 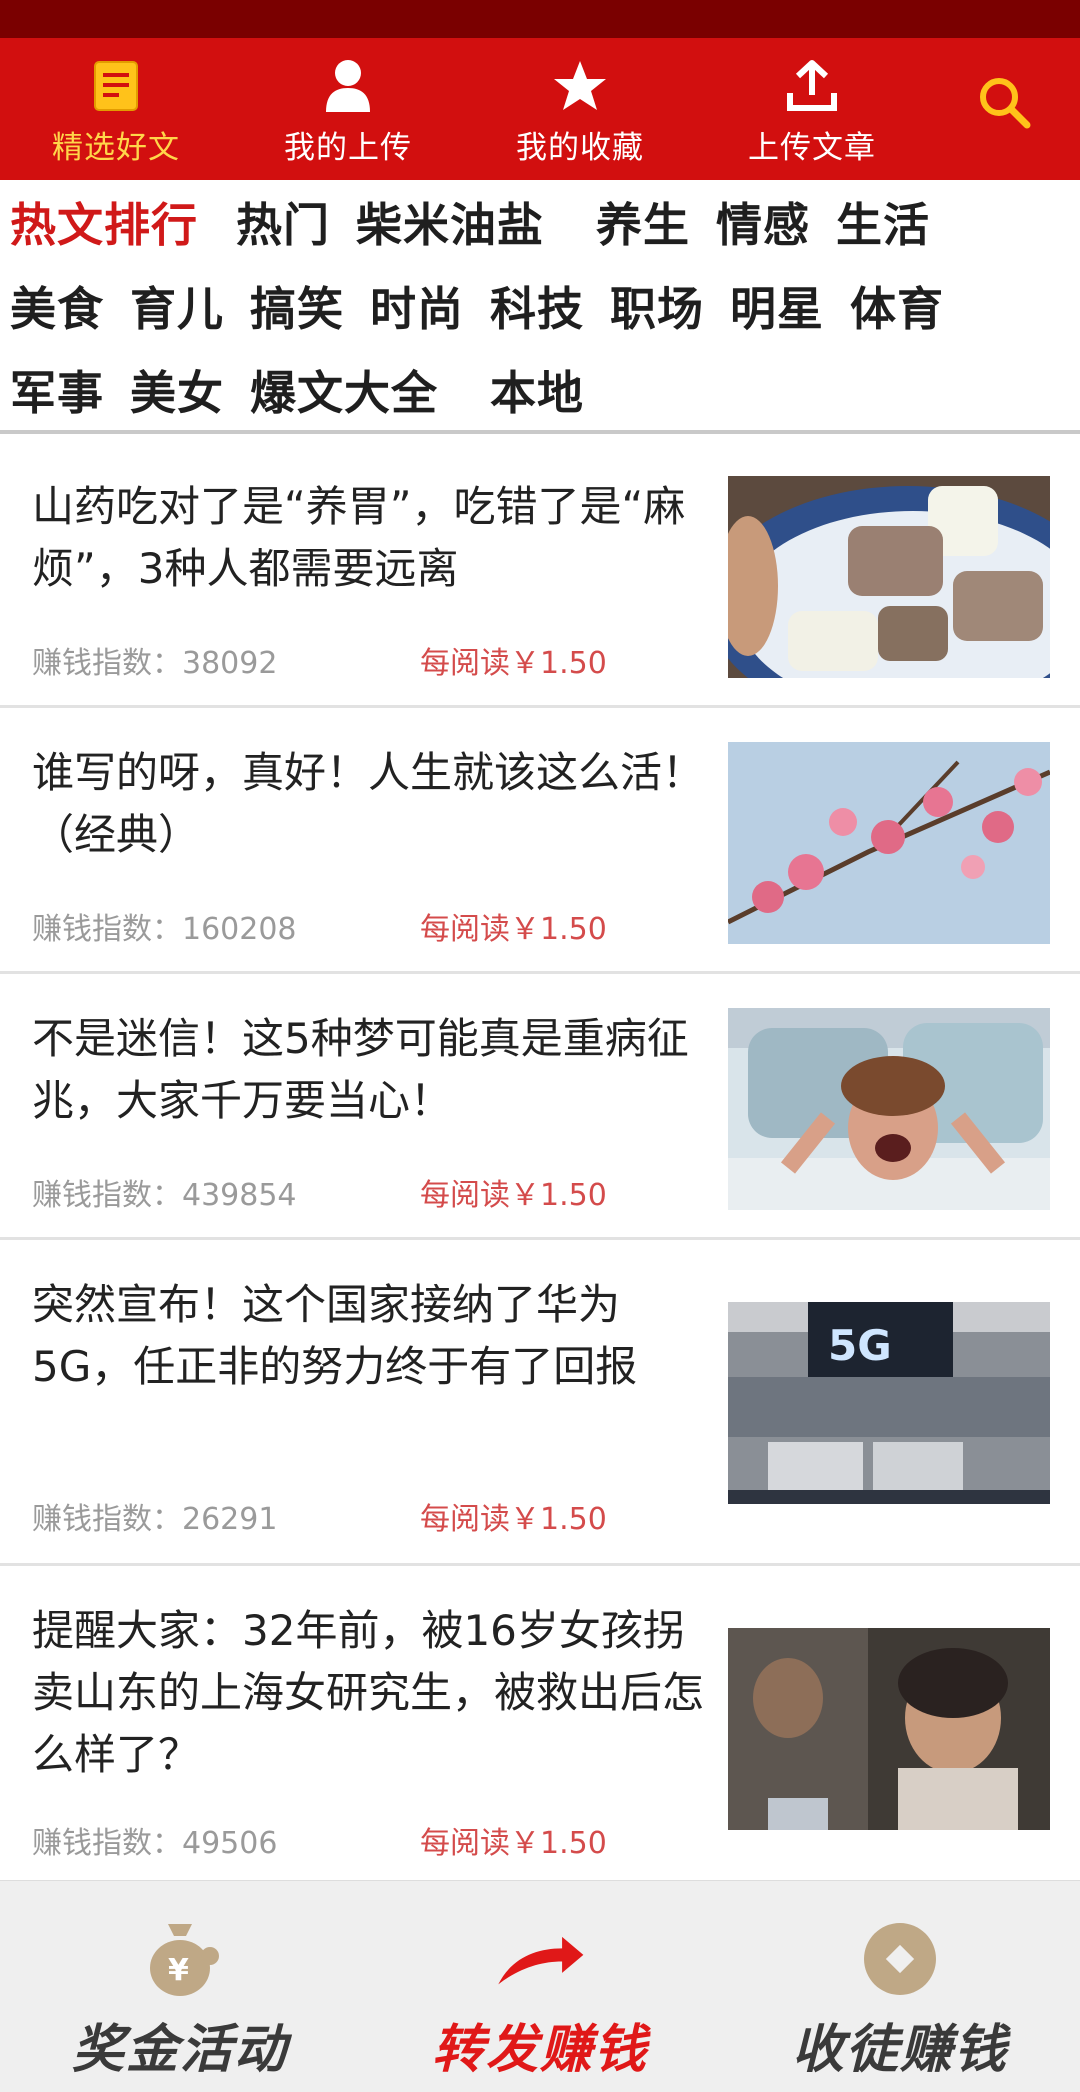 What do you see at coordinates (359, 537) in the screenshot?
I see `article-title: 山药吃对了是“养胃”，吃错了是“麻烦”，3种人都需要远离` at bounding box center [359, 537].